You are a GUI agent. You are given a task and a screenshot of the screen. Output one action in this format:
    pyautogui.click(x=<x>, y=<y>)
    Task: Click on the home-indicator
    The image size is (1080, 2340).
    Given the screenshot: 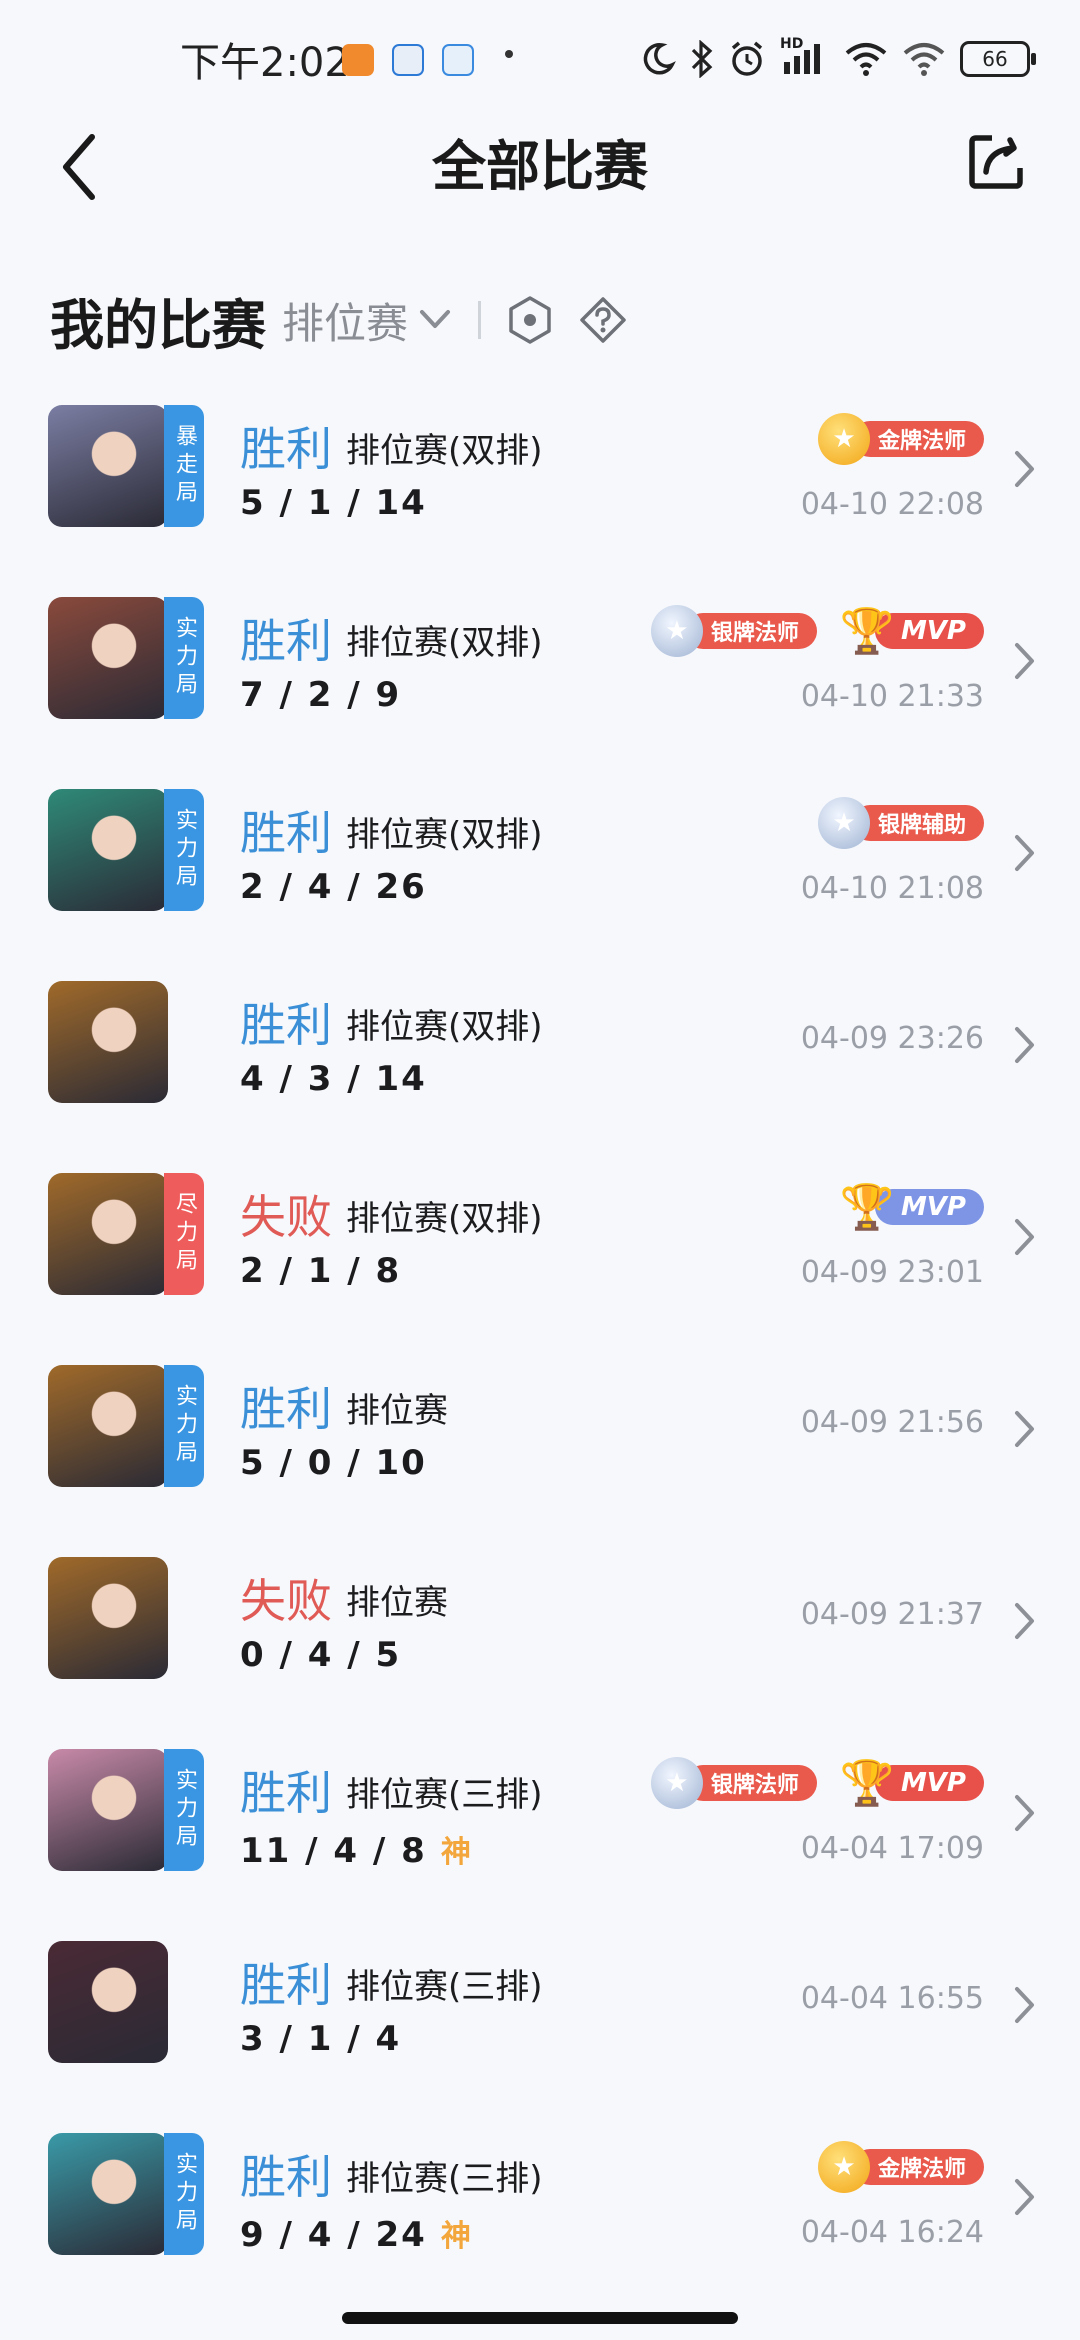 What is the action you would take?
    pyautogui.click(x=540, y=2318)
    